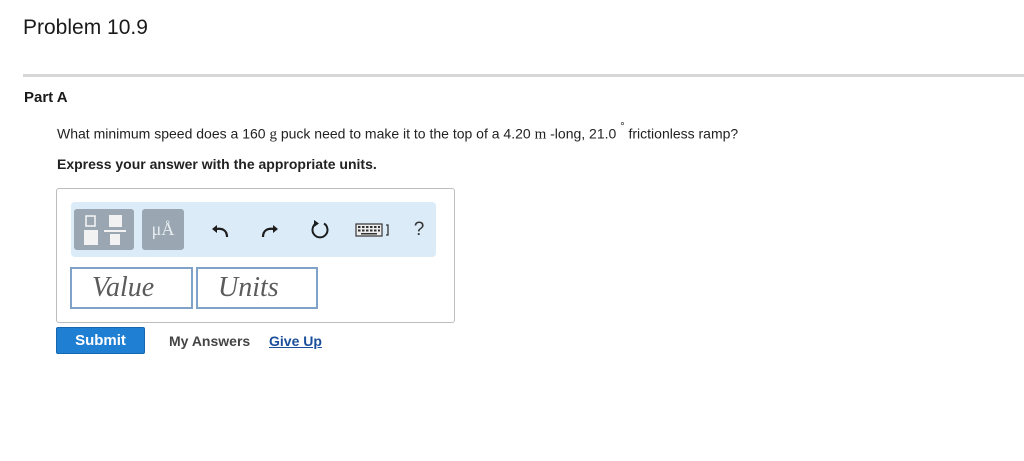  I want to click on units-input, so click(257, 288).